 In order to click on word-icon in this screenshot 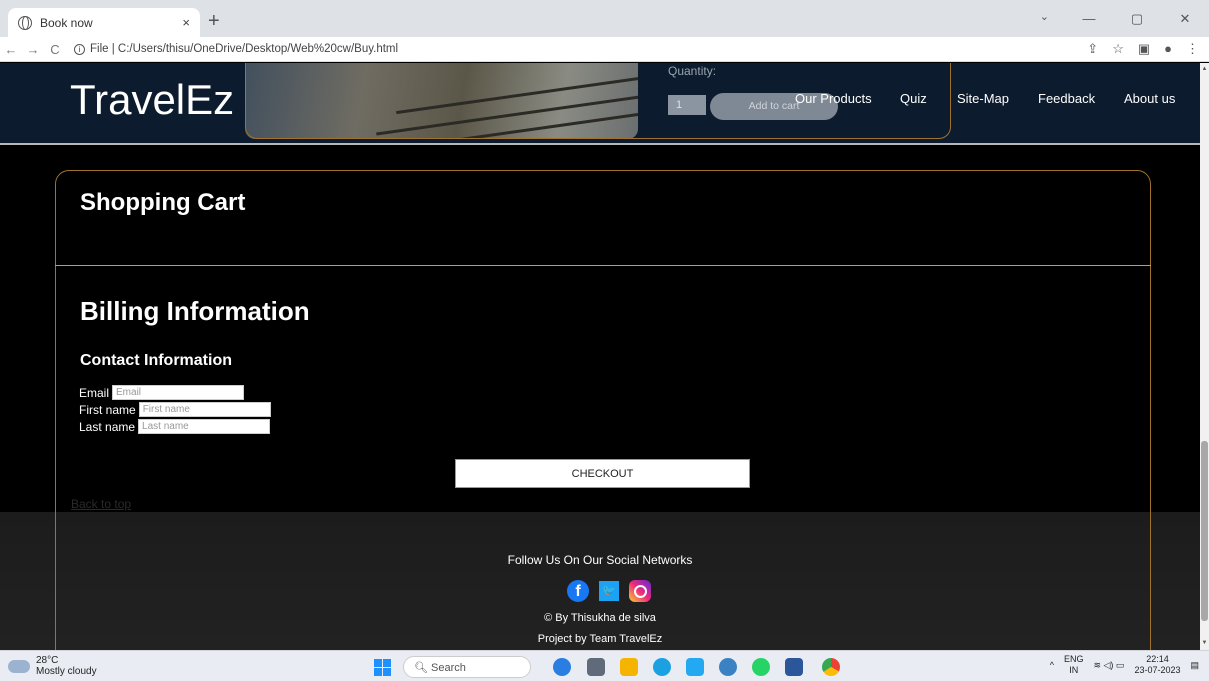, I will do `click(794, 667)`.